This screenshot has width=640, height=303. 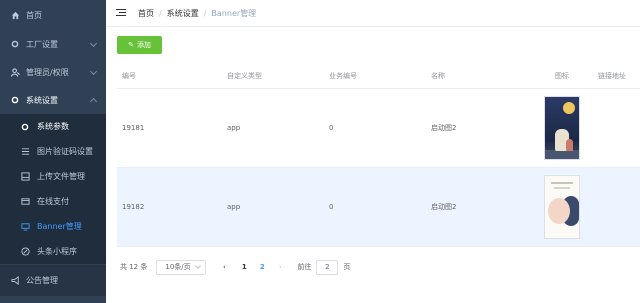 I want to click on sidebar-item-upload-files: 上传文件管理, so click(x=53, y=176).